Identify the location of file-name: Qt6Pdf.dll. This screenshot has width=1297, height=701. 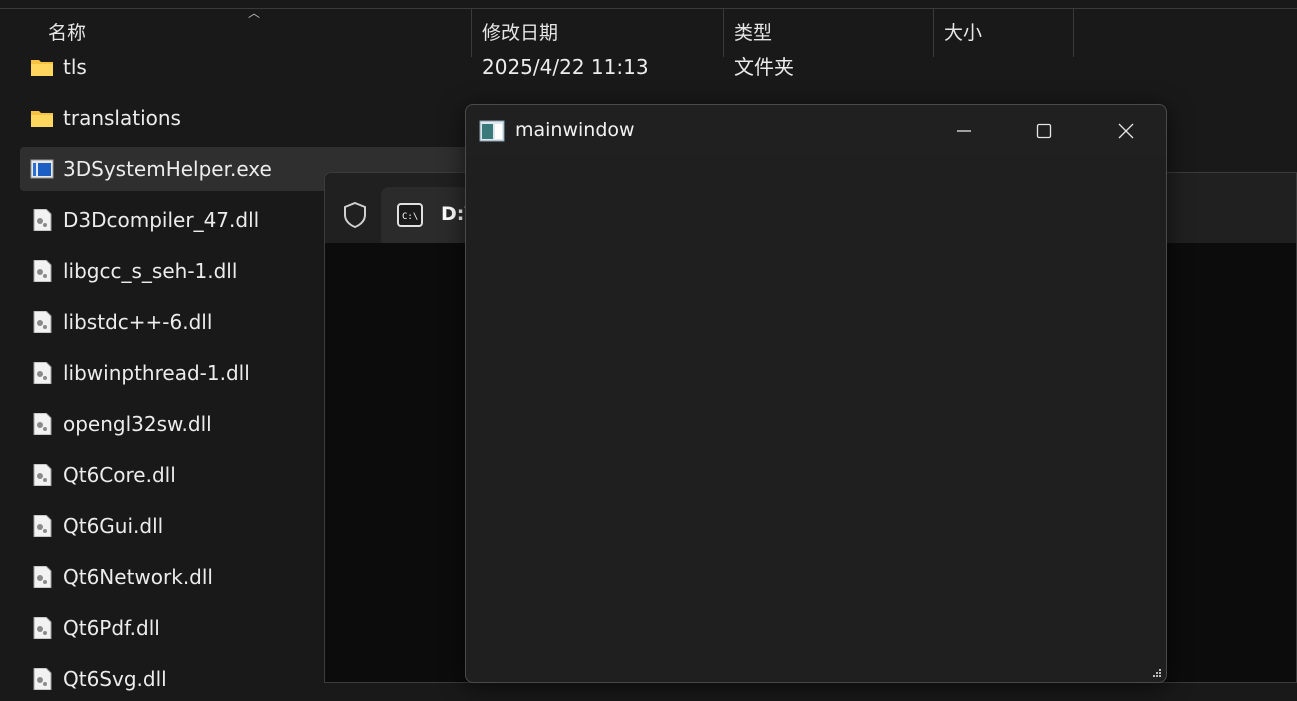
(111, 628).